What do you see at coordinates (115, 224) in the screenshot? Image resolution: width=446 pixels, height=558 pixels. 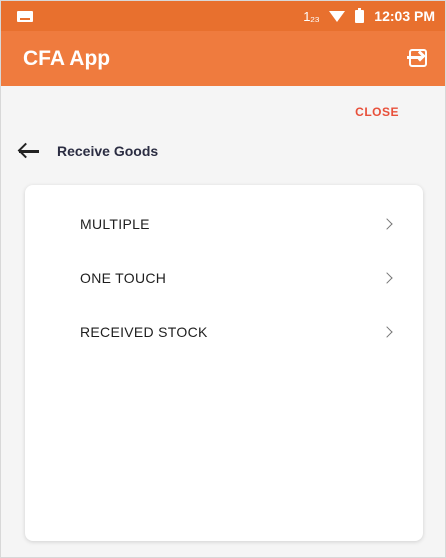 I see `menu-item-label: MULTIPLE` at bounding box center [115, 224].